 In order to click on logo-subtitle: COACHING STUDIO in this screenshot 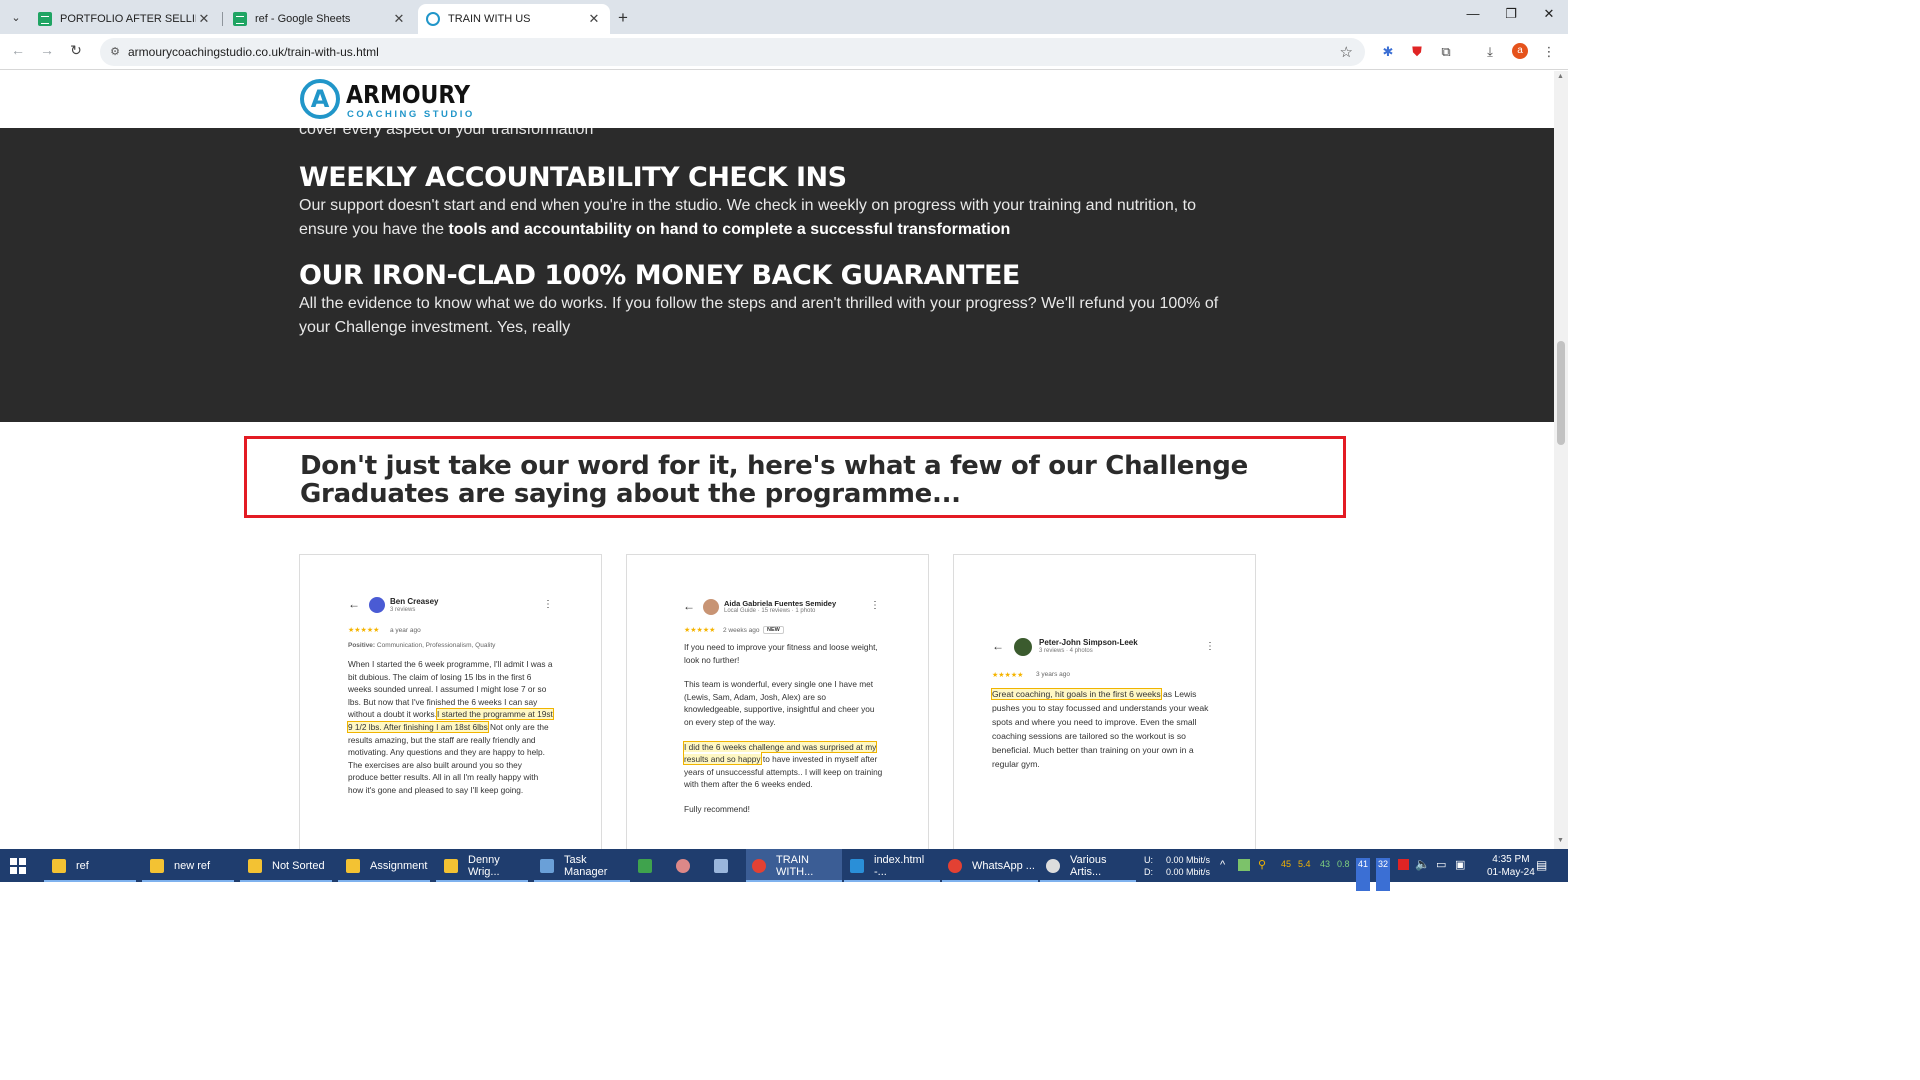, I will do `click(411, 114)`.